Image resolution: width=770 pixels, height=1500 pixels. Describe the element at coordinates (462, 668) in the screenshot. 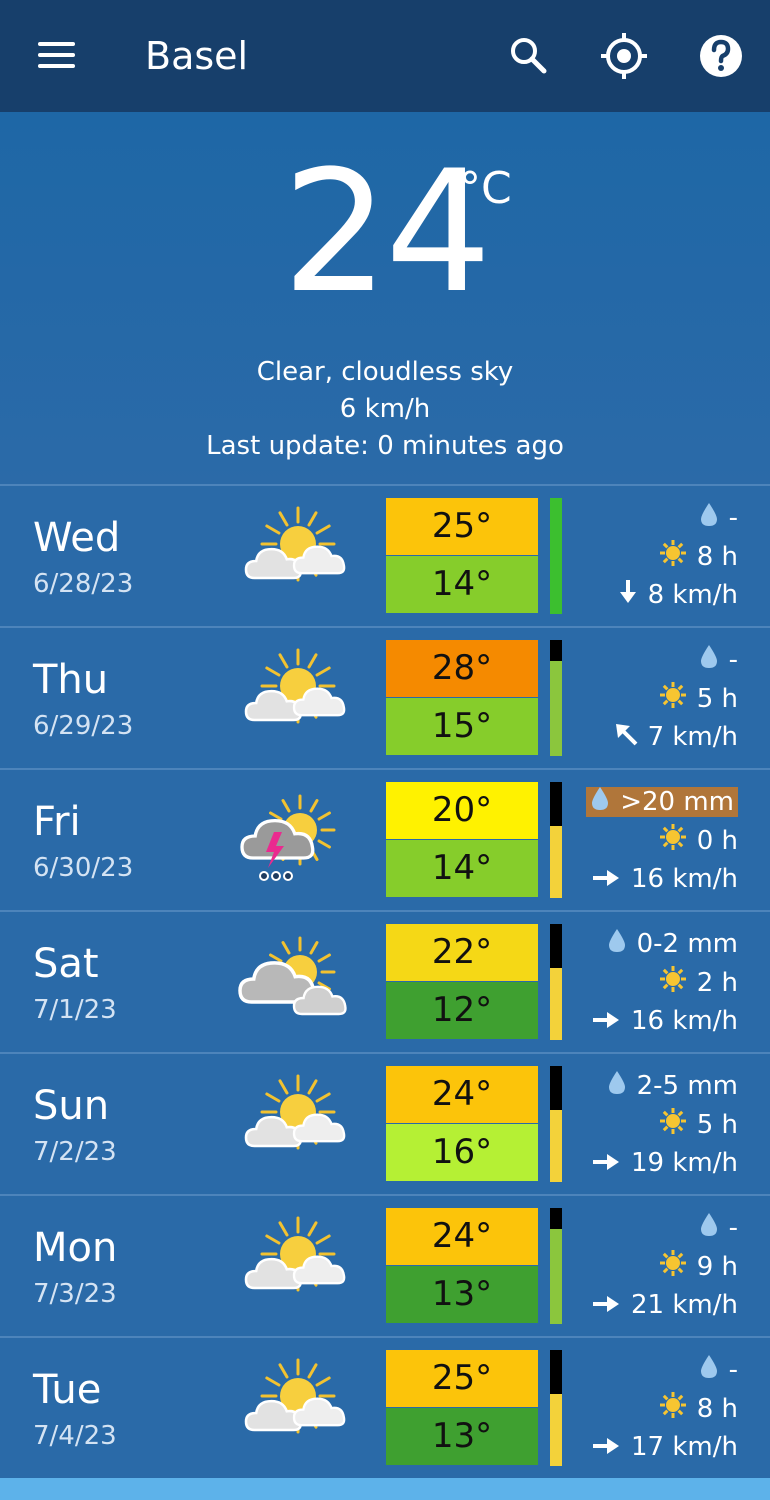

I see `high-temperature: 28°` at that location.